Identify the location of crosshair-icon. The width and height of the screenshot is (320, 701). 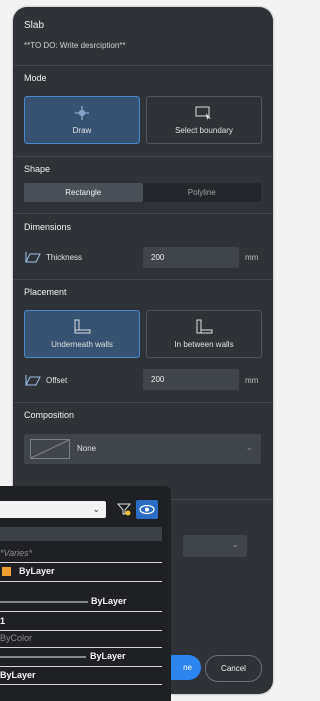
(82, 113).